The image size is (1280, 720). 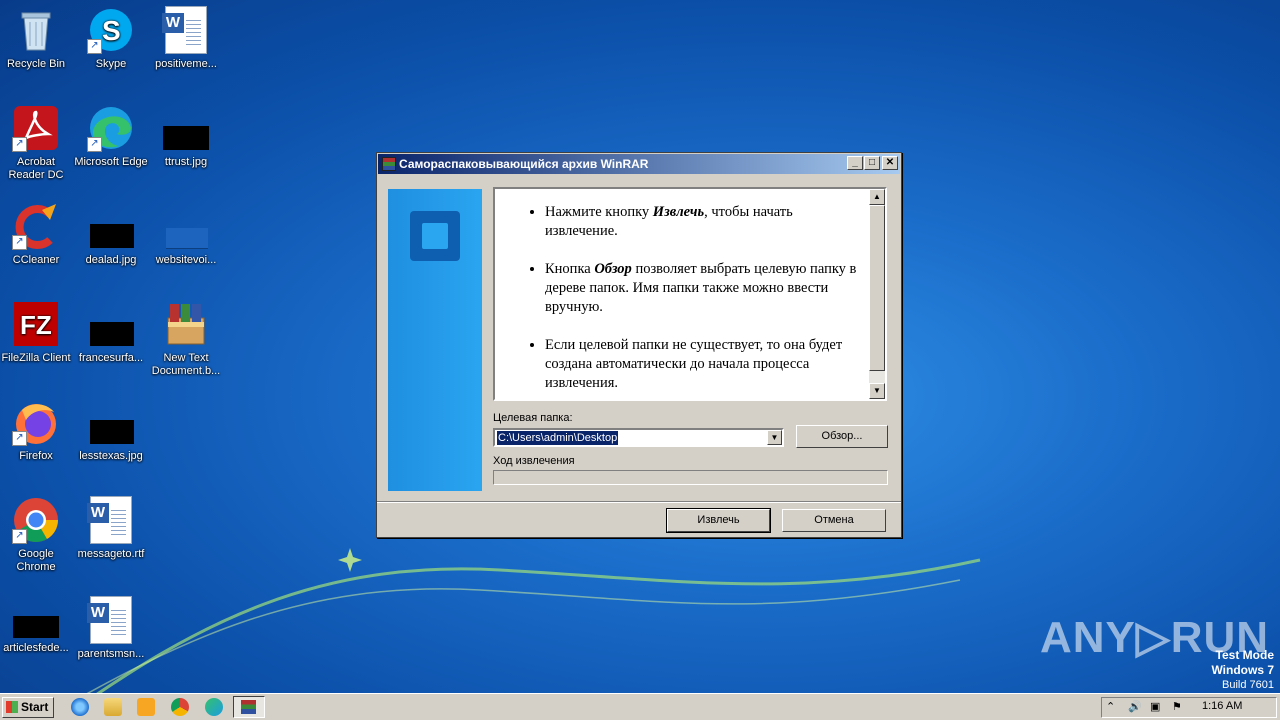 I want to click on chevron-down-icon: ▼, so click(x=774, y=437).